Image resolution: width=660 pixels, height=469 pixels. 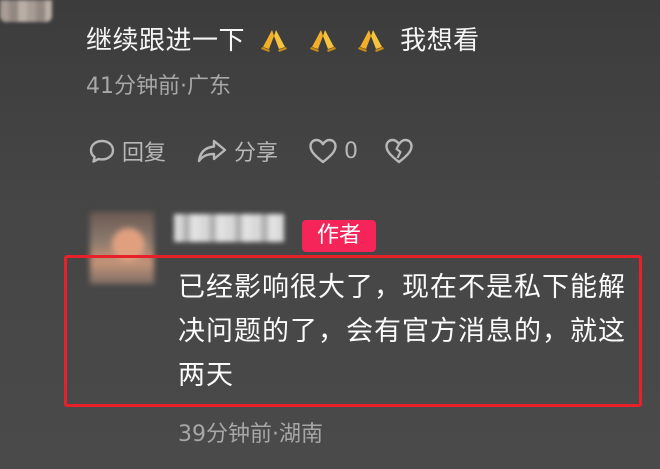 I want to click on share-arrow-icon, so click(x=212, y=151).